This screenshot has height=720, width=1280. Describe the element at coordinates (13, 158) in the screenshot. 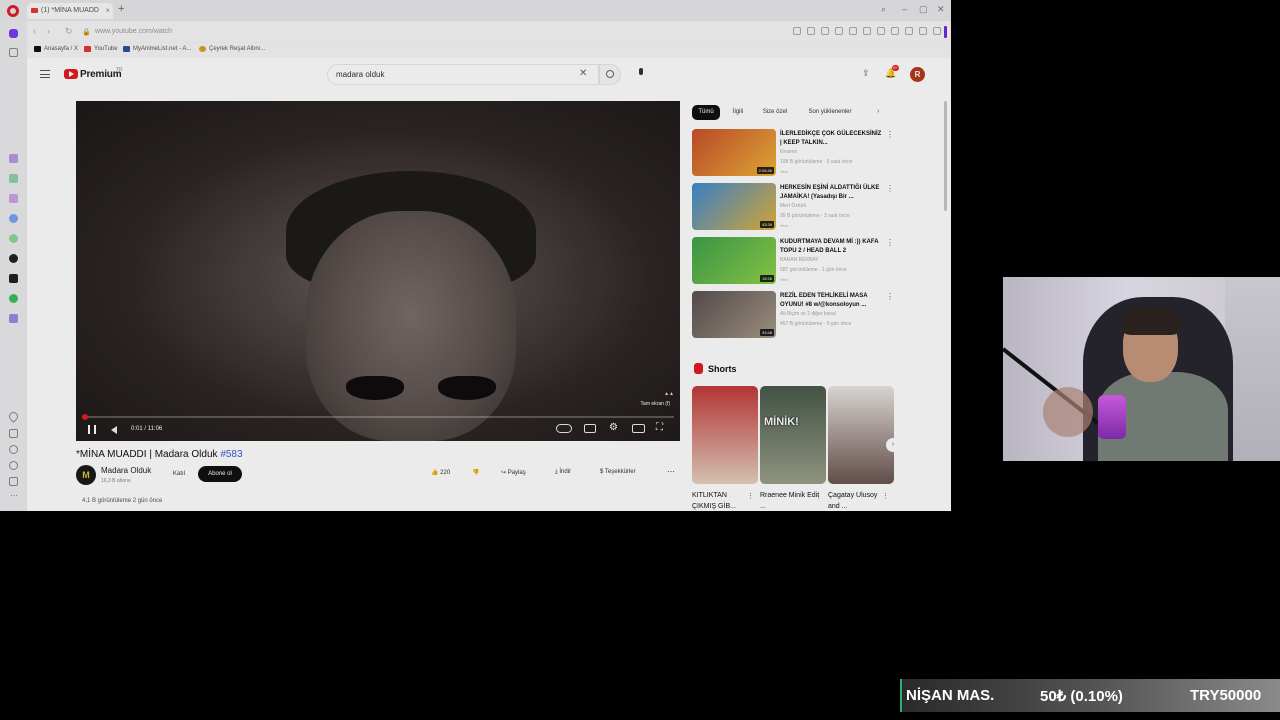

I see `aria-icon` at that location.